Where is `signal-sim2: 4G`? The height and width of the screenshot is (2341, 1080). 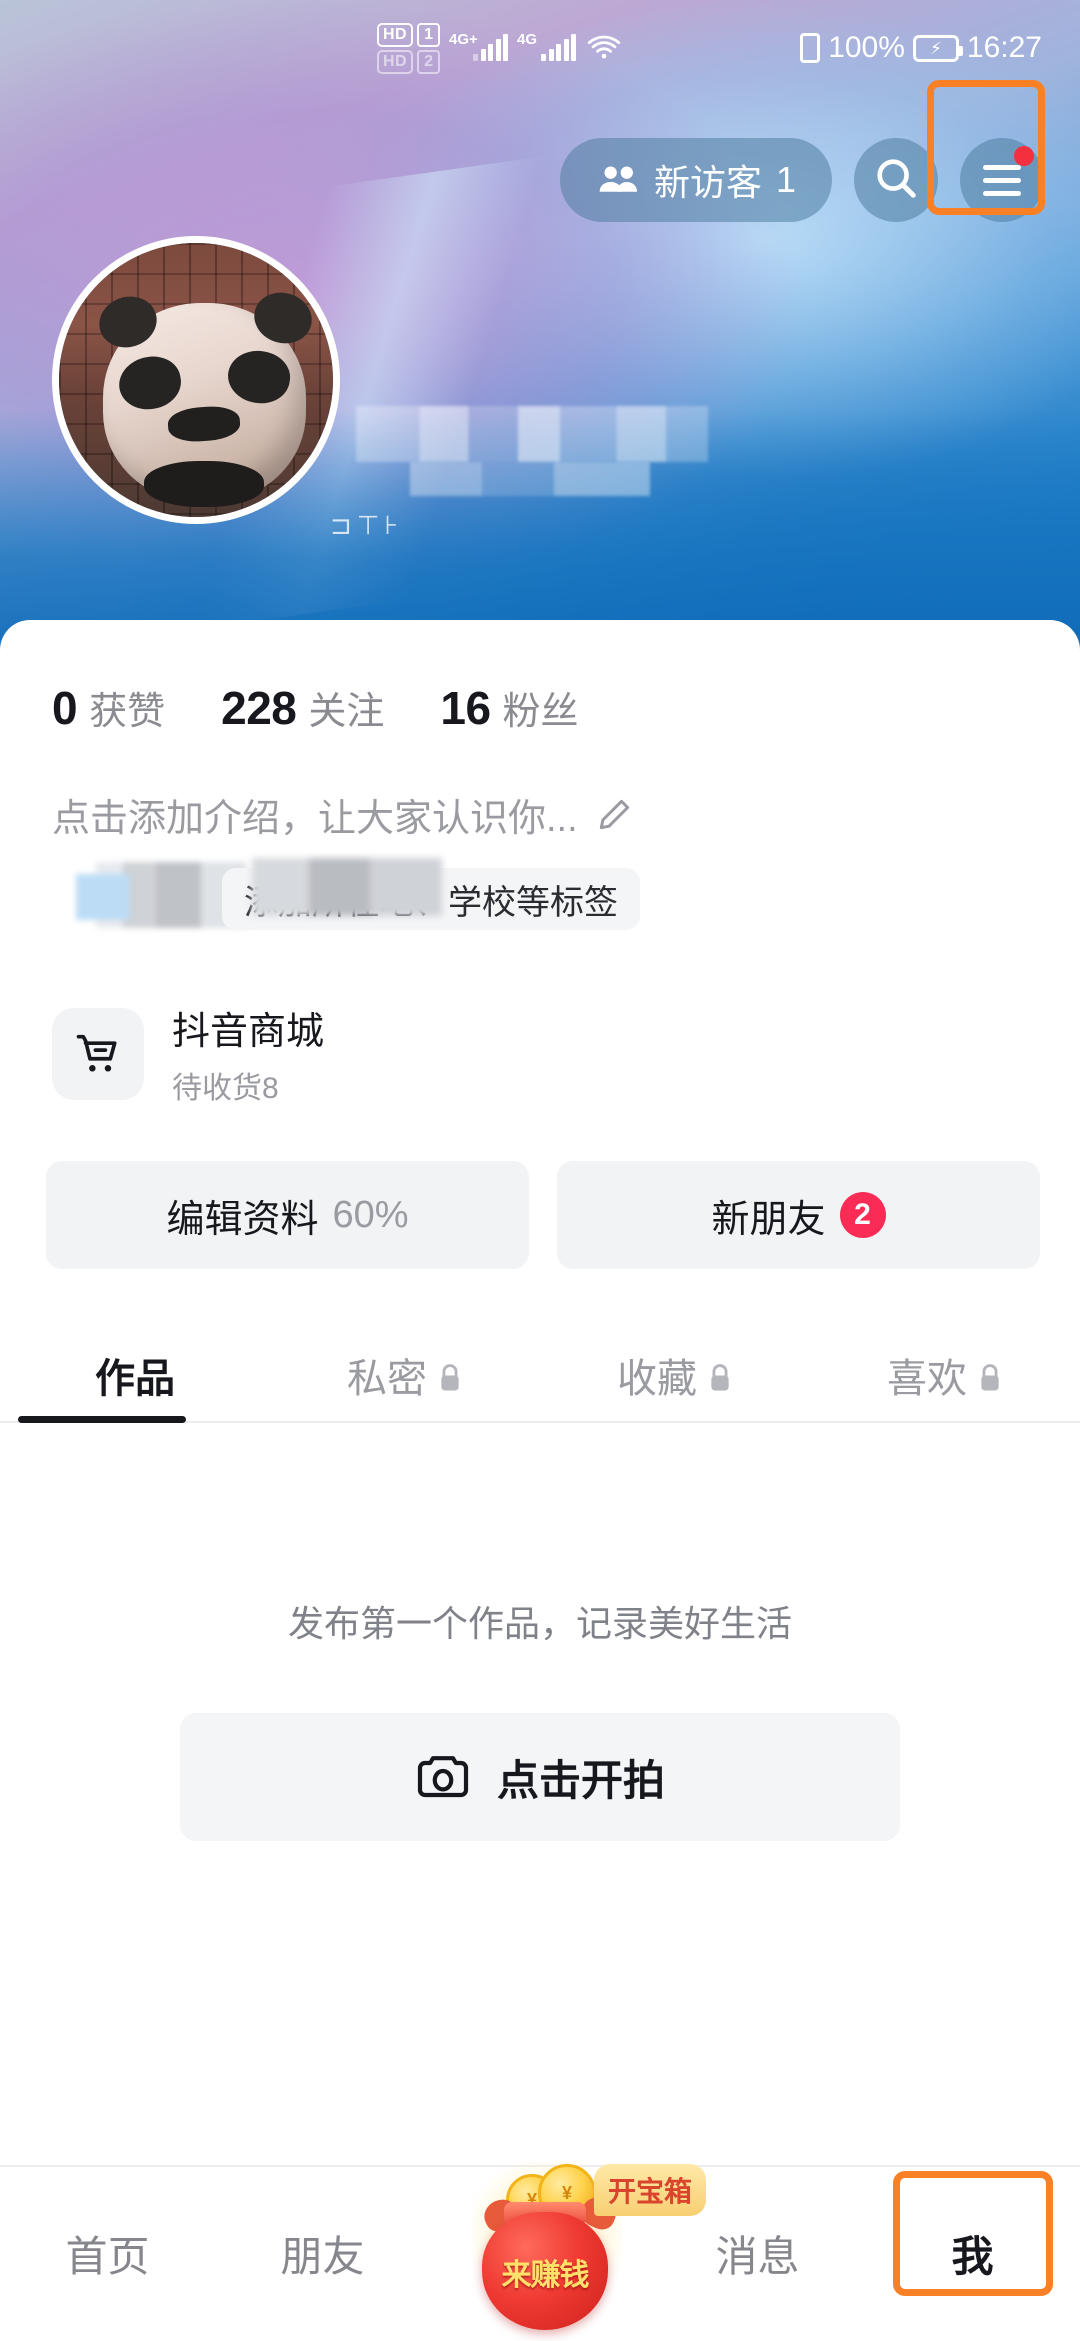 signal-sim2: 4G is located at coordinates (546, 46).